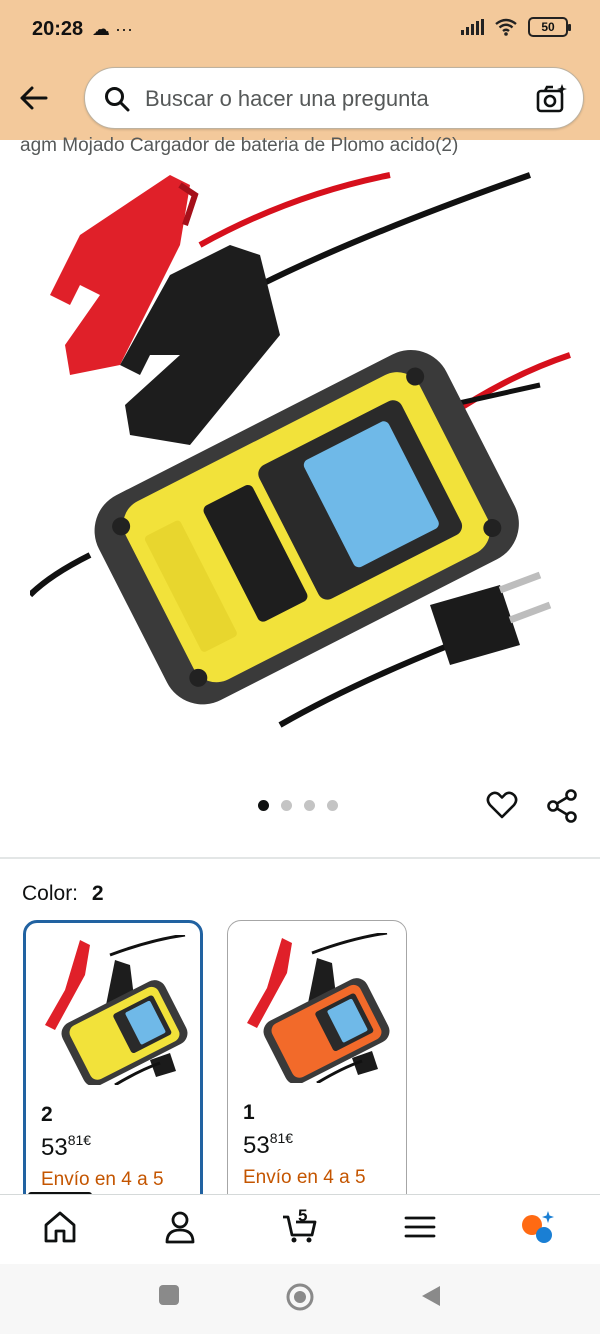 This screenshot has width=600, height=1334. What do you see at coordinates (420, 1227) in the screenshot?
I see `menu-icon` at bounding box center [420, 1227].